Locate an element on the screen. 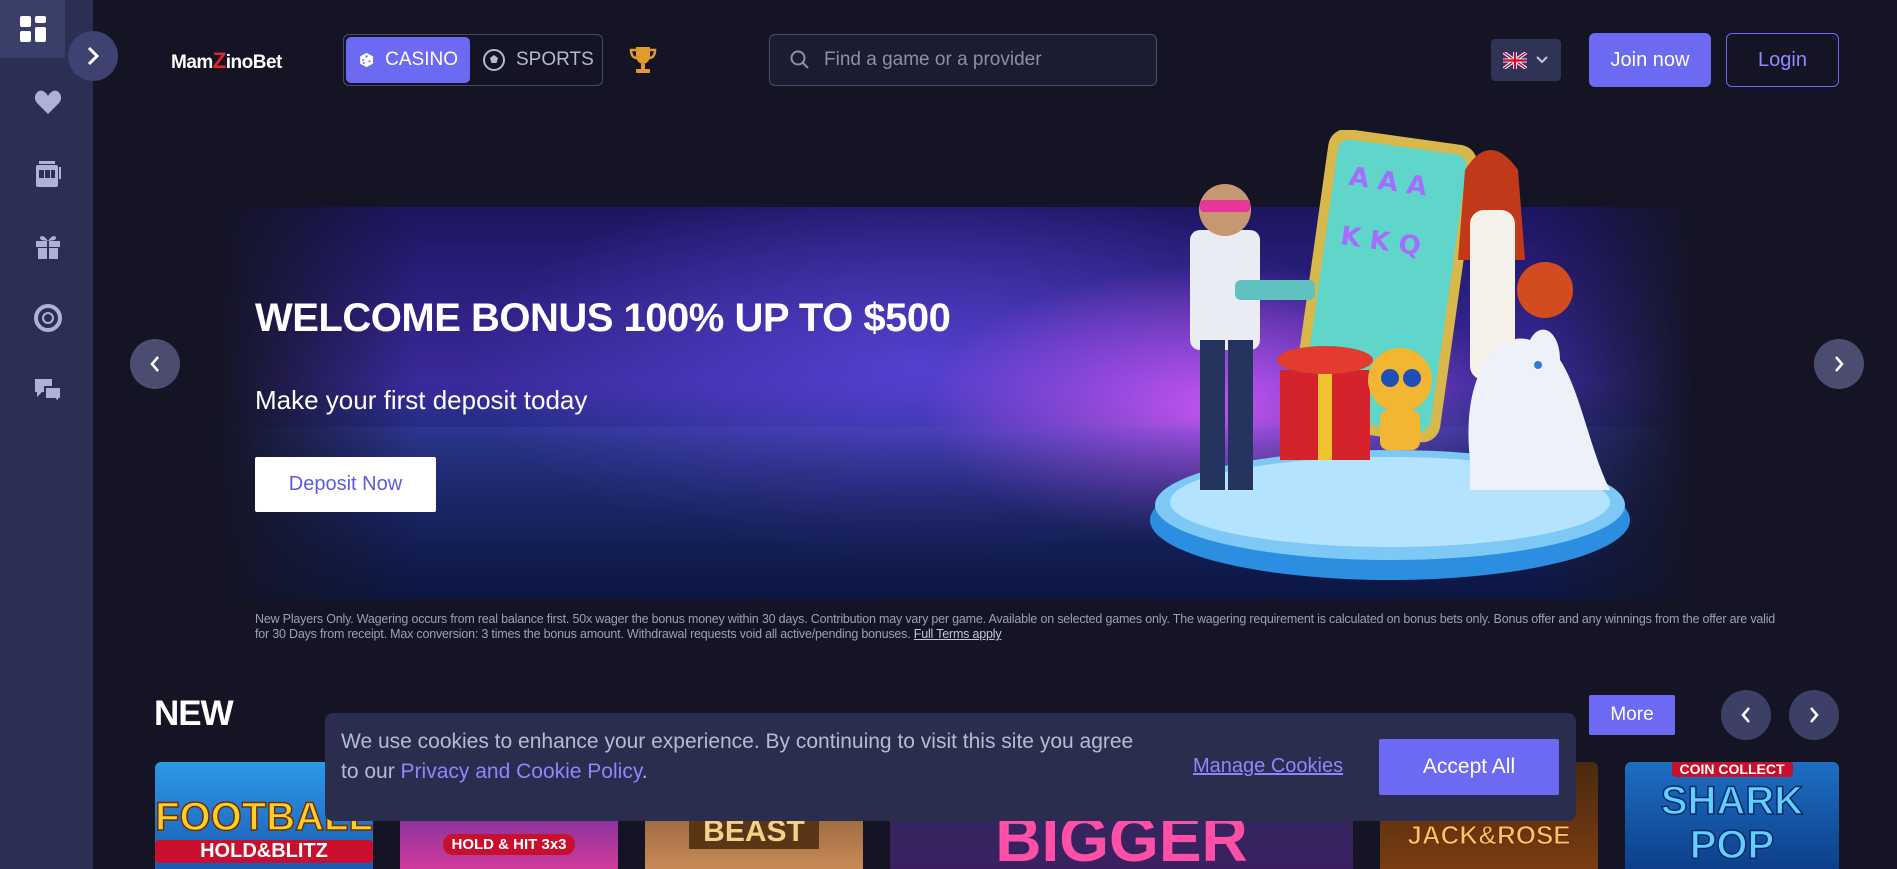  tab-sports: SPORTS is located at coordinates (538, 60).